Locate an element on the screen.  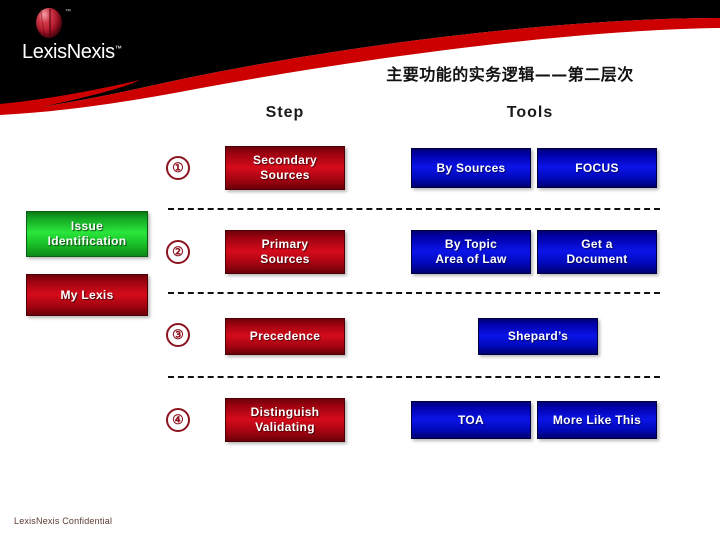
tool-box-focus: FOCUS is located at coordinates (597, 168).